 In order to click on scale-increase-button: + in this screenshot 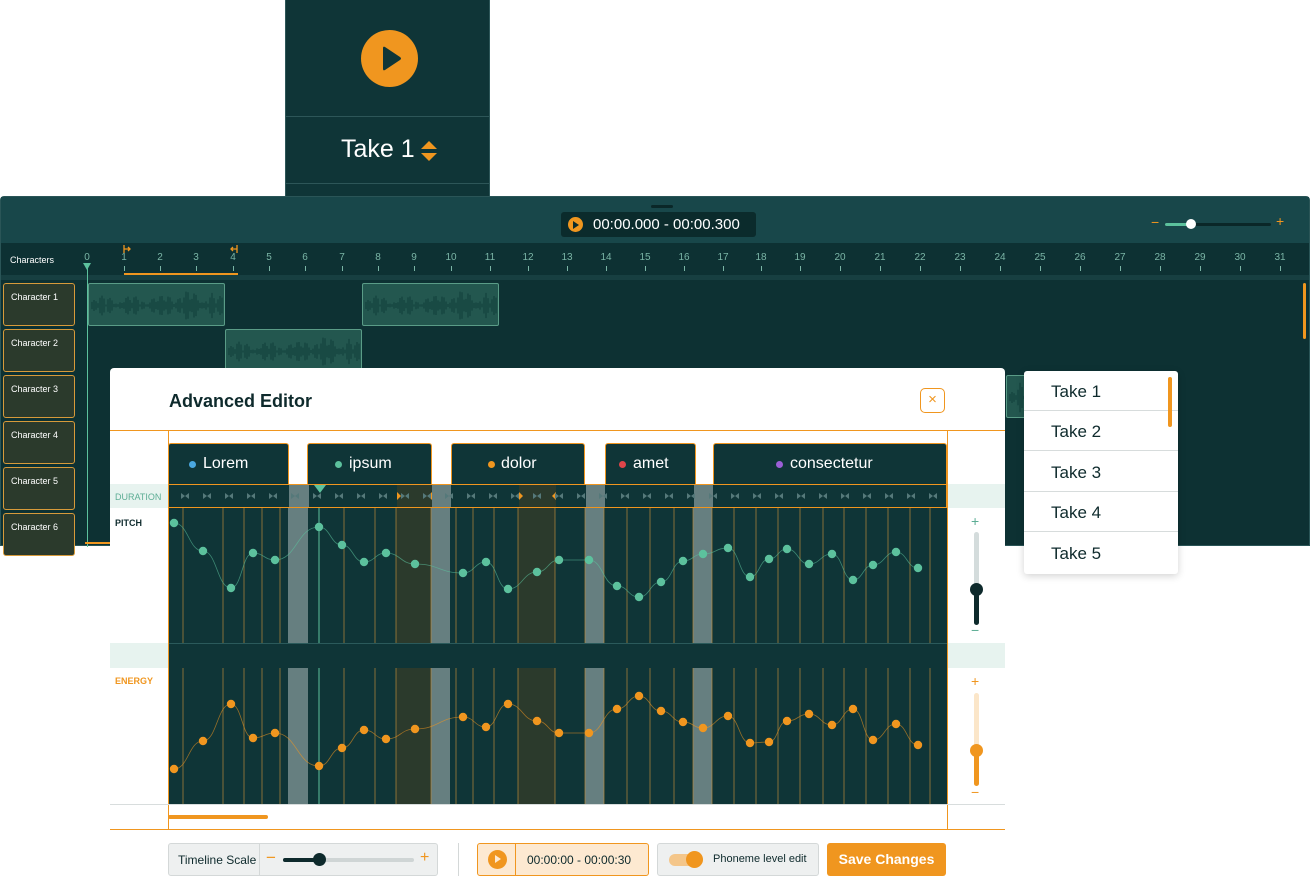, I will do `click(424, 858)`.